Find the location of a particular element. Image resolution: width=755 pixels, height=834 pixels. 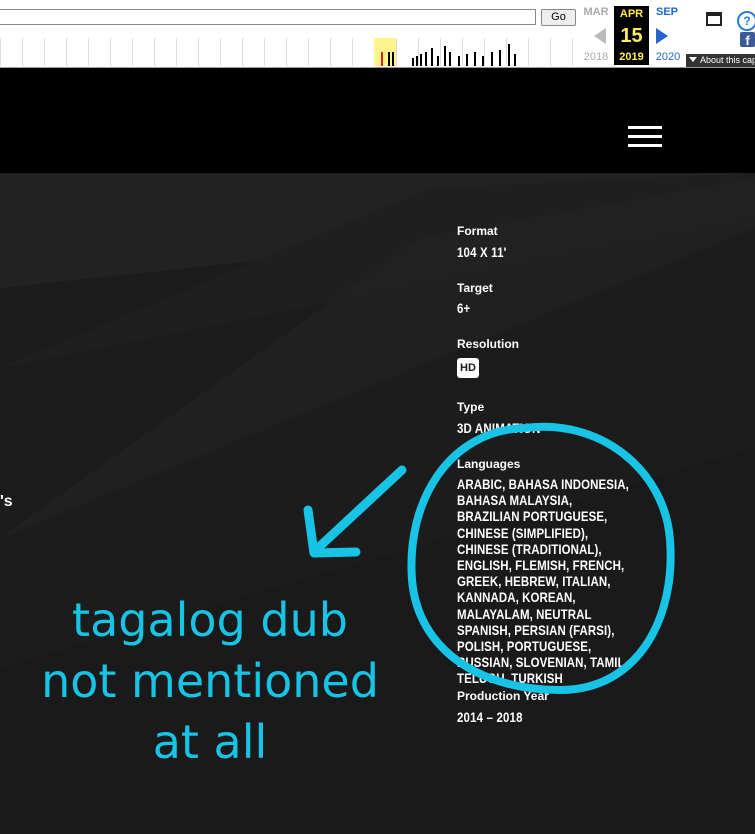

annotation-arrow-shaft is located at coordinates (360, 509).